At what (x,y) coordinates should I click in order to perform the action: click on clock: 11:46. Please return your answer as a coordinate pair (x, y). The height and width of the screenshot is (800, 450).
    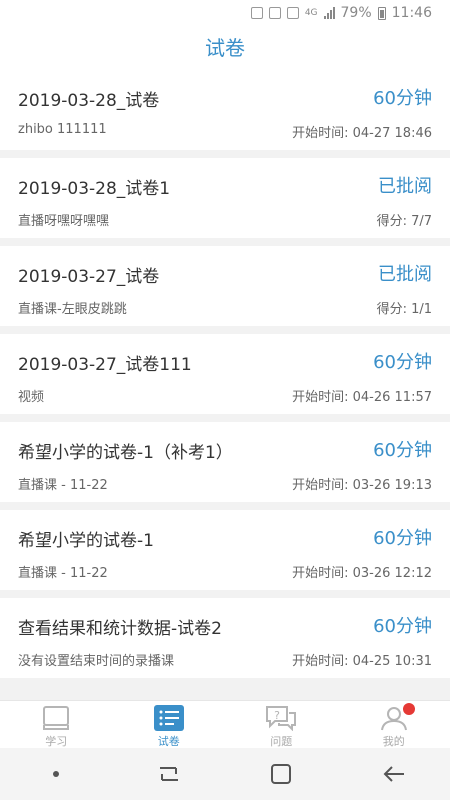
    Looking at the image, I should click on (411, 13).